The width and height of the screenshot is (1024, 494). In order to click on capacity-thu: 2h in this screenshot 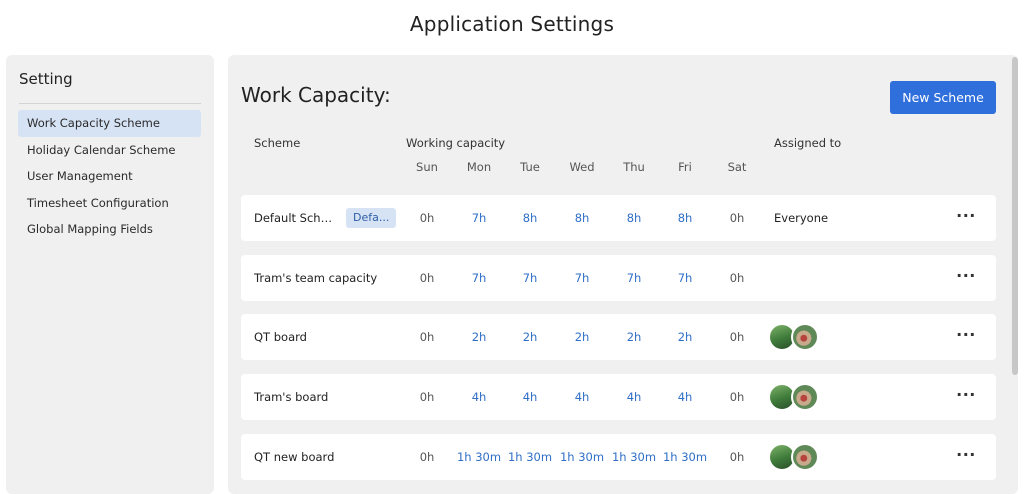, I will do `click(634, 337)`.